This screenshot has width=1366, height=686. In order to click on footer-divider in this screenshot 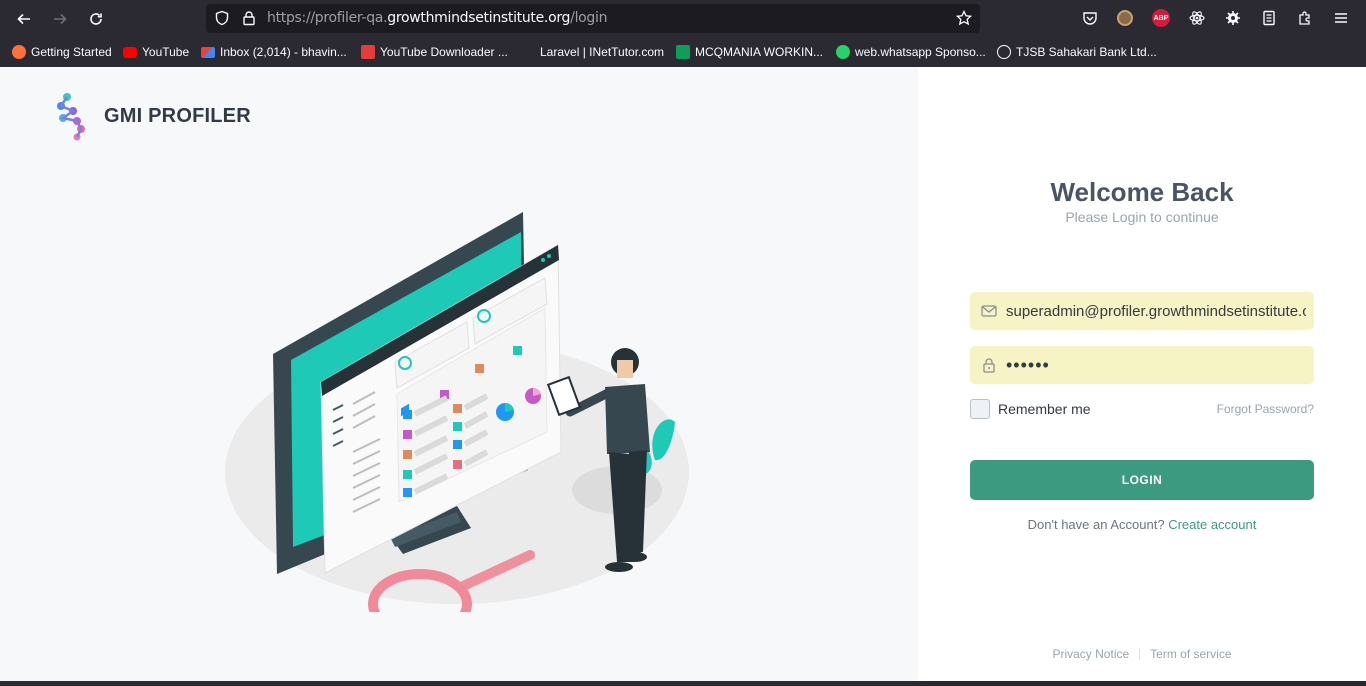, I will do `click(1140, 655)`.